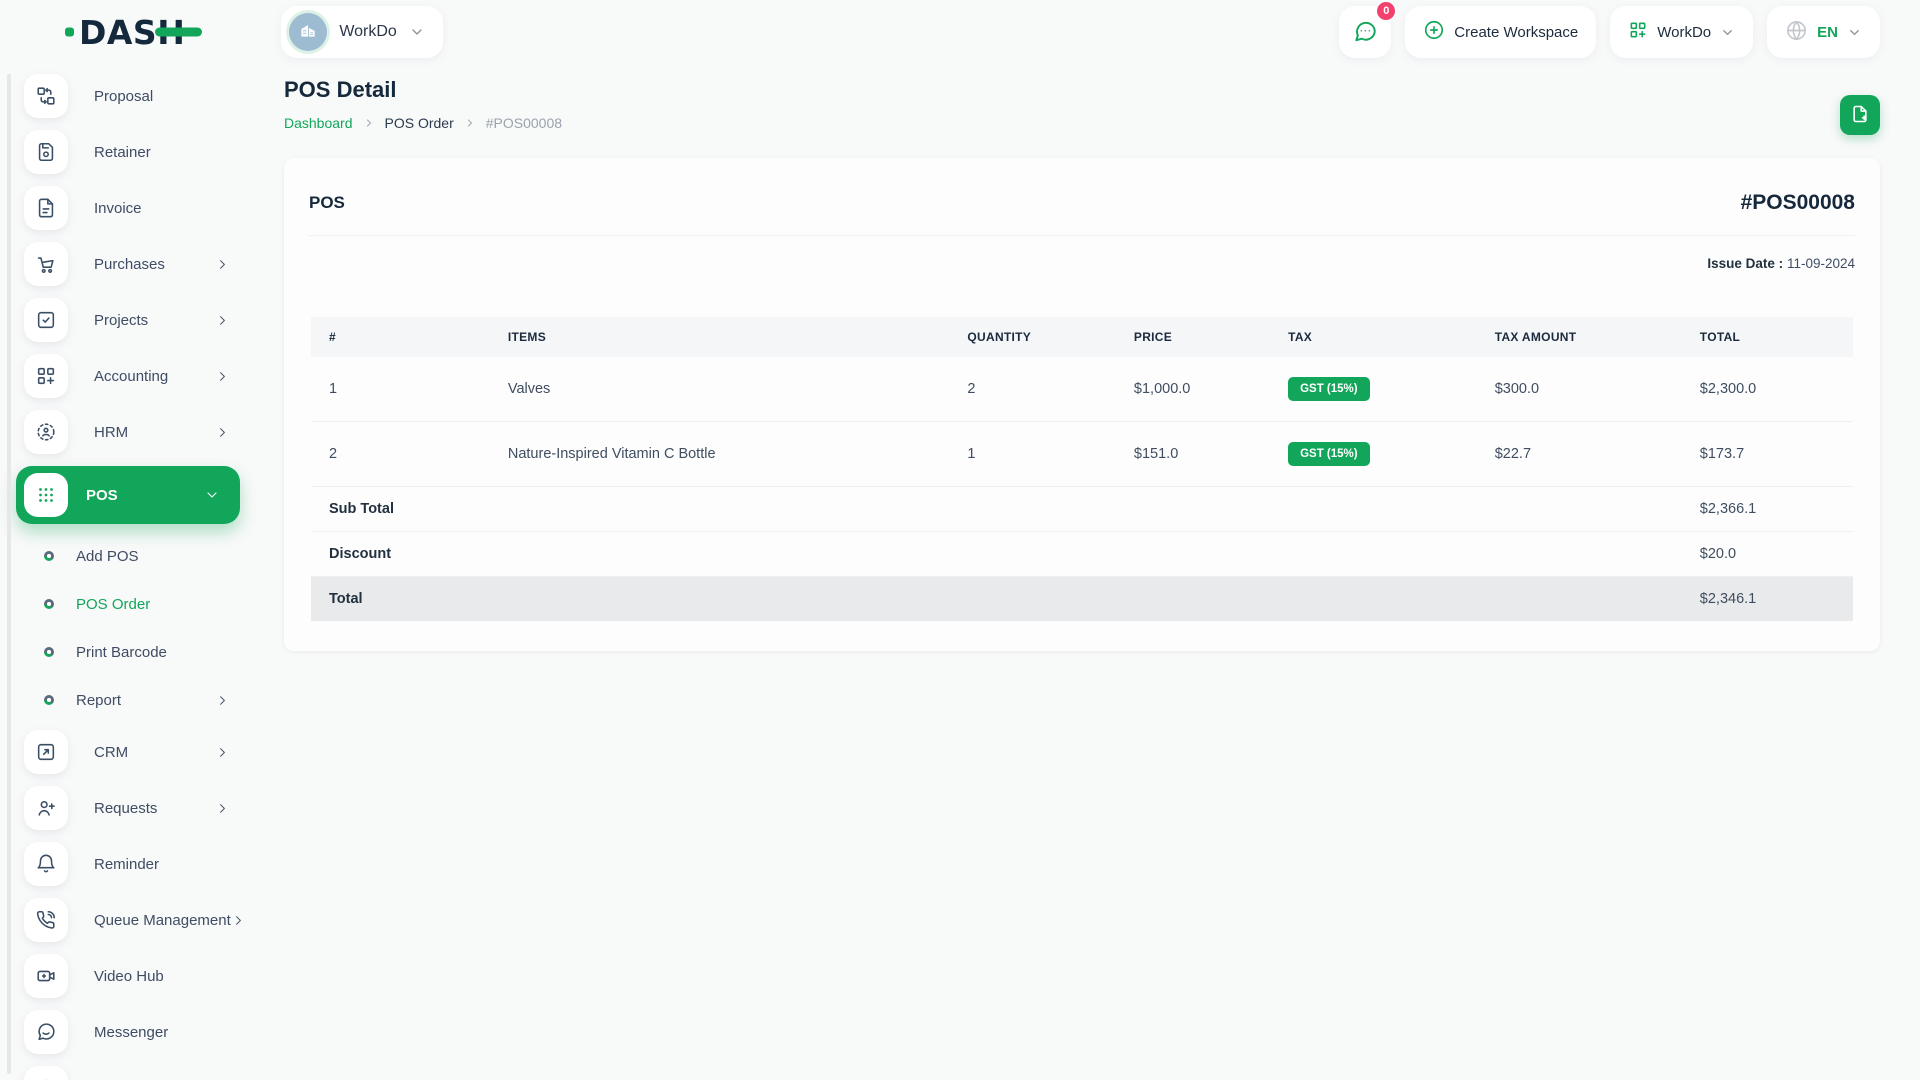 The height and width of the screenshot is (1080, 1920). I want to click on summary-label: Sub Total, so click(400, 509).